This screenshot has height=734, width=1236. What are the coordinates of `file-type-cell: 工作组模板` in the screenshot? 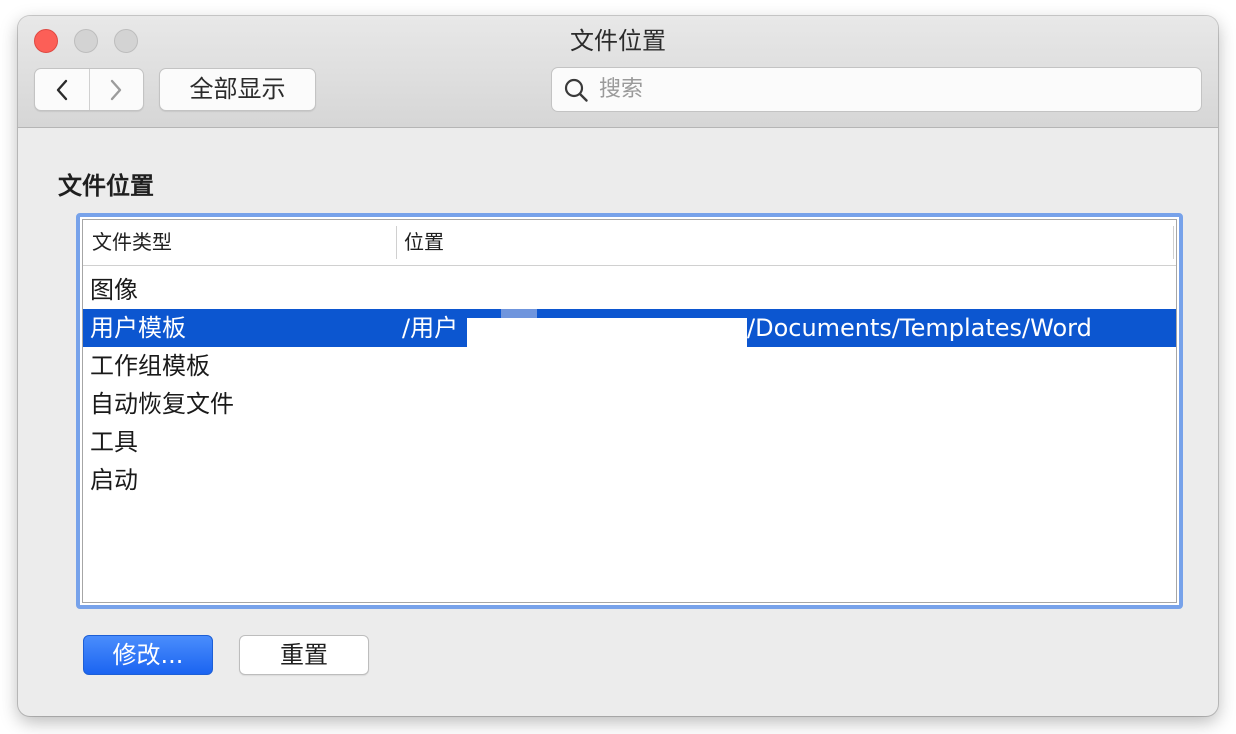 It's located at (150, 366).